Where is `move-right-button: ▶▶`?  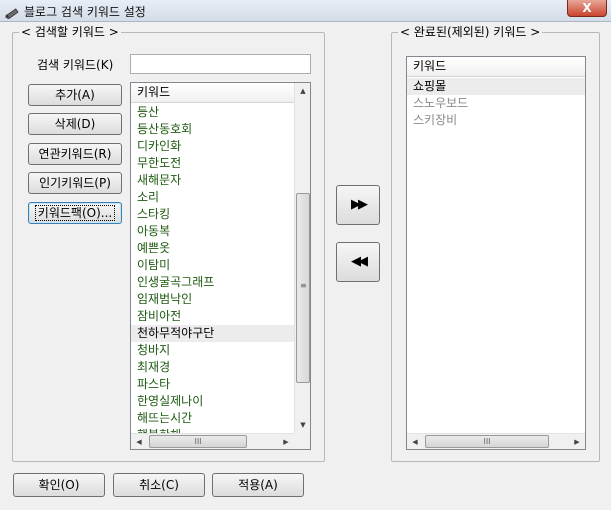 move-right-button: ▶▶ is located at coordinates (358, 205).